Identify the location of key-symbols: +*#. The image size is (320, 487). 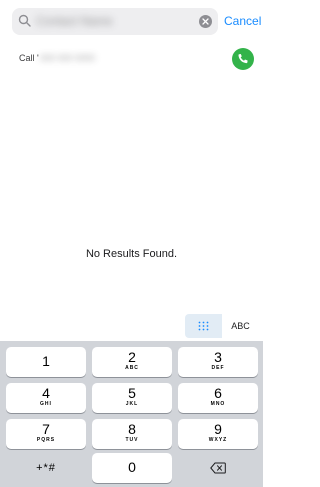
(46, 468).